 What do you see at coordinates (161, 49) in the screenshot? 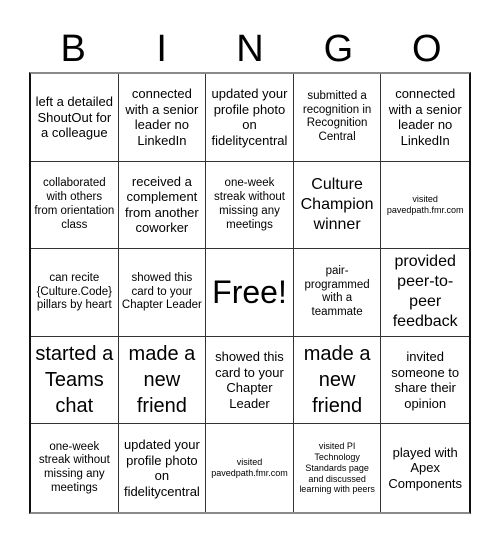
I see `header-letter-i: I` at bounding box center [161, 49].